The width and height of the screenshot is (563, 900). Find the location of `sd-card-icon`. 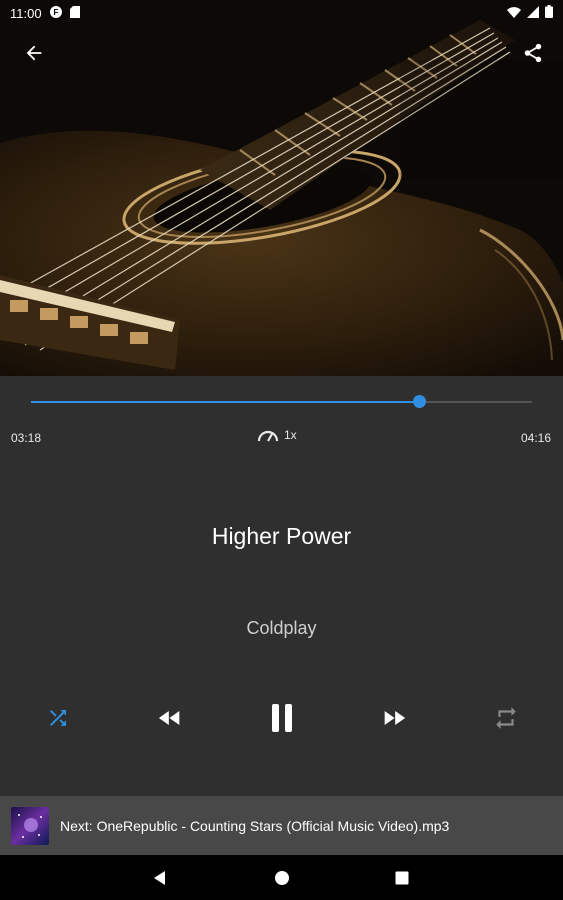

sd-card-icon is located at coordinates (74, 13).